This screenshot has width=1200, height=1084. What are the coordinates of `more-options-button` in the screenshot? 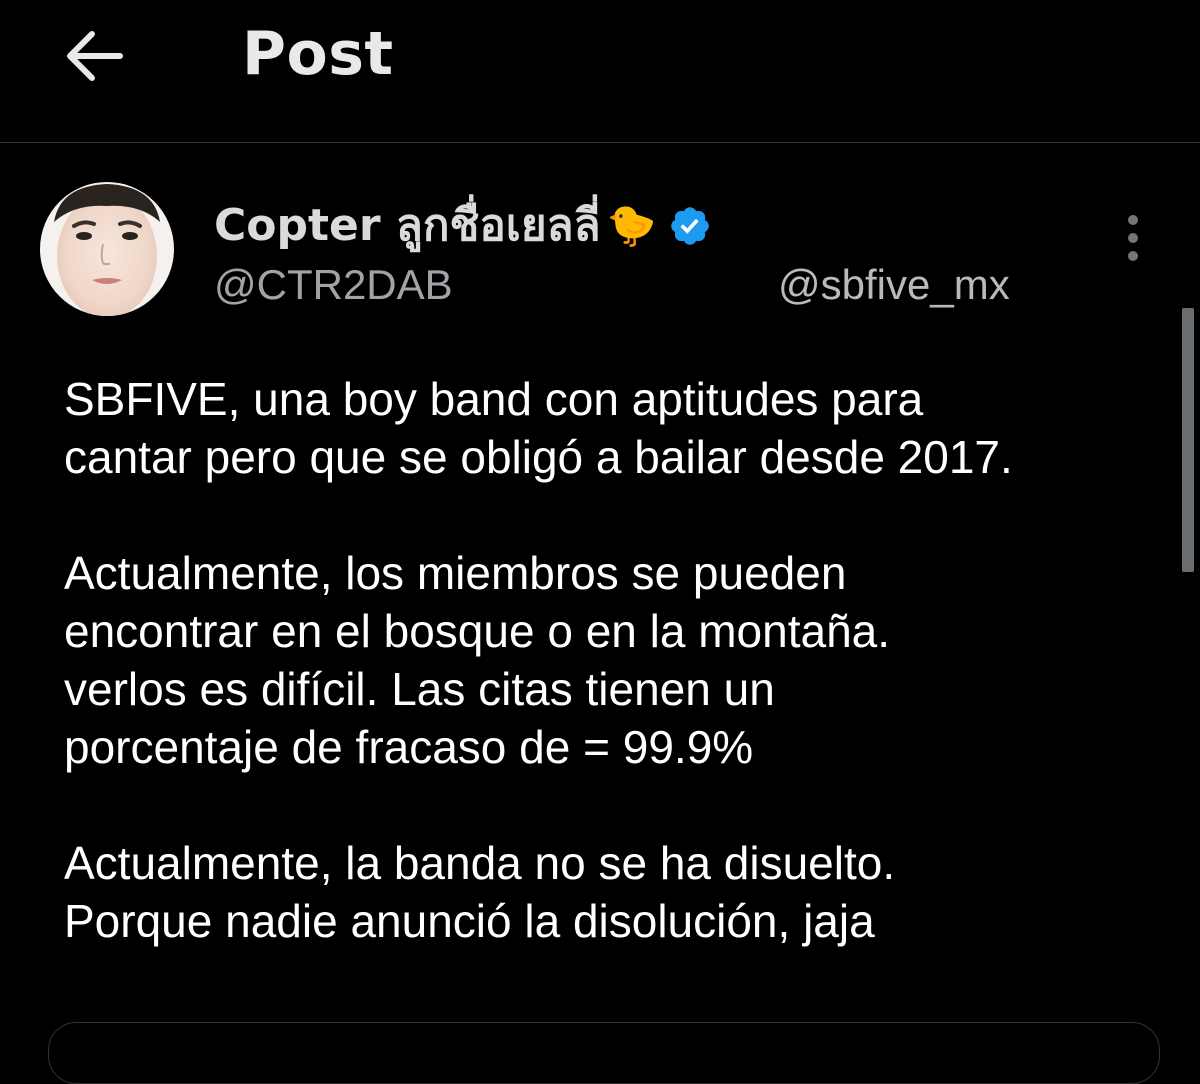 It's located at (1133, 238).